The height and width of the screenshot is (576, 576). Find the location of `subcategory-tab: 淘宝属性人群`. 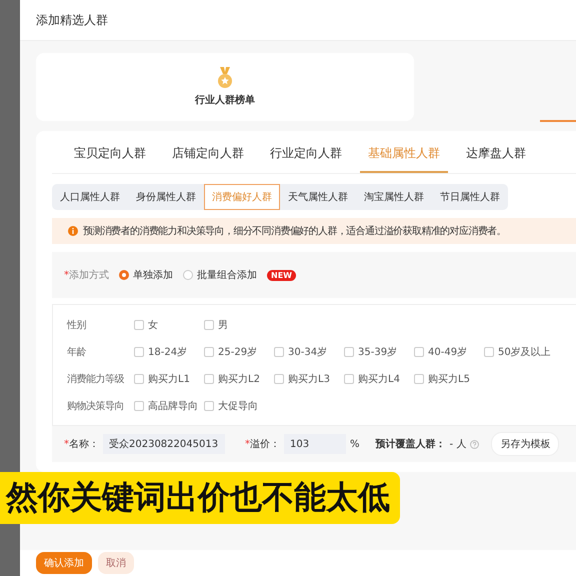

subcategory-tab: 淘宝属性人群 is located at coordinates (394, 197).